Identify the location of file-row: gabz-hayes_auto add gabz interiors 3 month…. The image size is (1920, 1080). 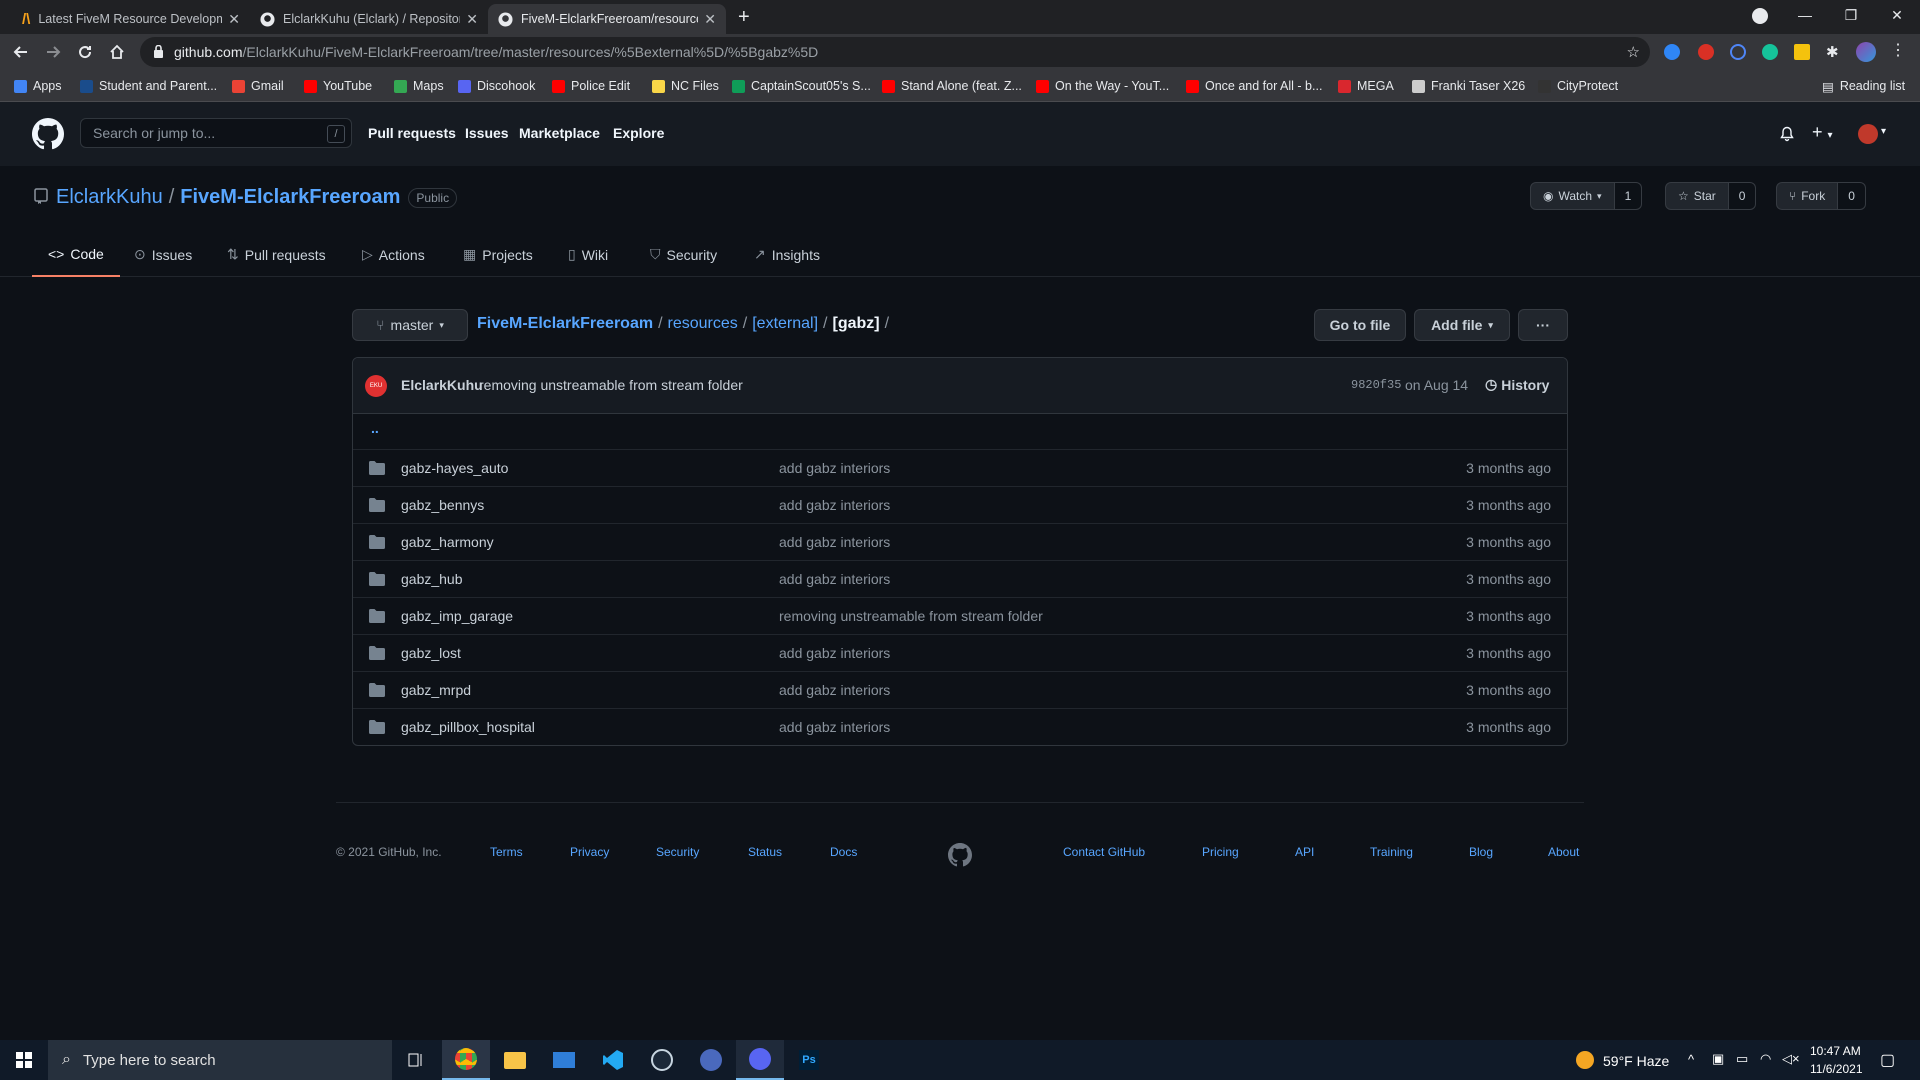
(960, 467).